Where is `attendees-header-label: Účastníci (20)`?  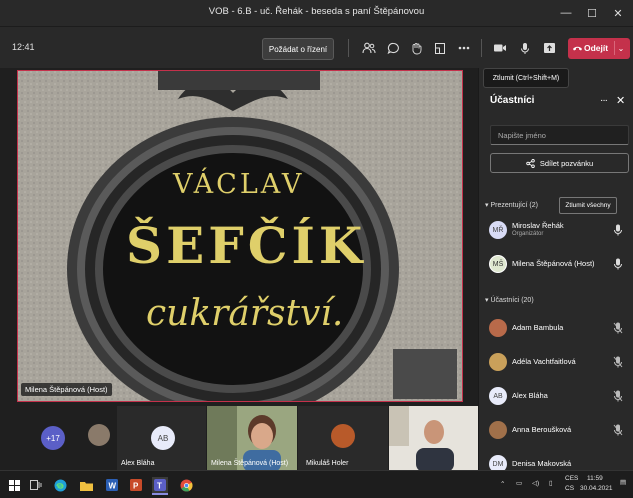 attendees-header-label: Účastníci (20) is located at coordinates (512, 300).